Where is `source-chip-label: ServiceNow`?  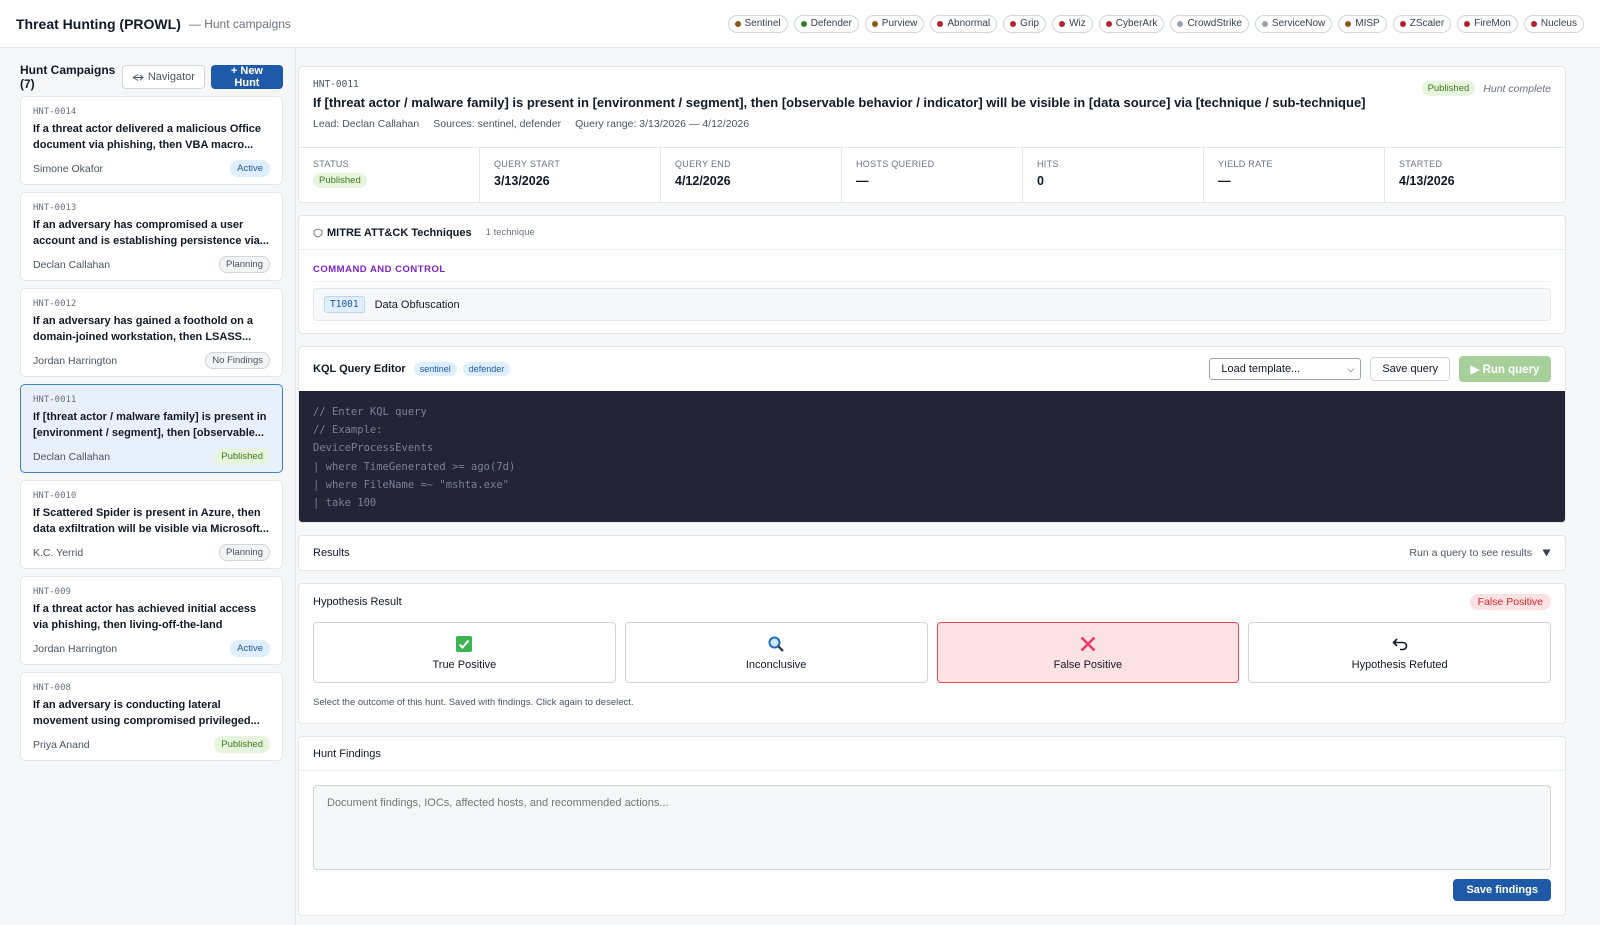 source-chip-label: ServiceNow is located at coordinates (1298, 23).